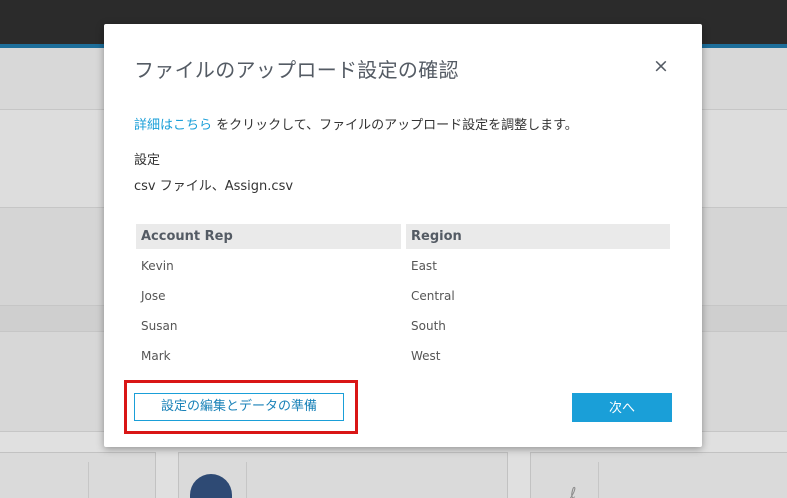  Describe the element at coordinates (296, 70) in the screenshot. I see `dialog-title: ファイルのアップロード設定の確認` at that location.